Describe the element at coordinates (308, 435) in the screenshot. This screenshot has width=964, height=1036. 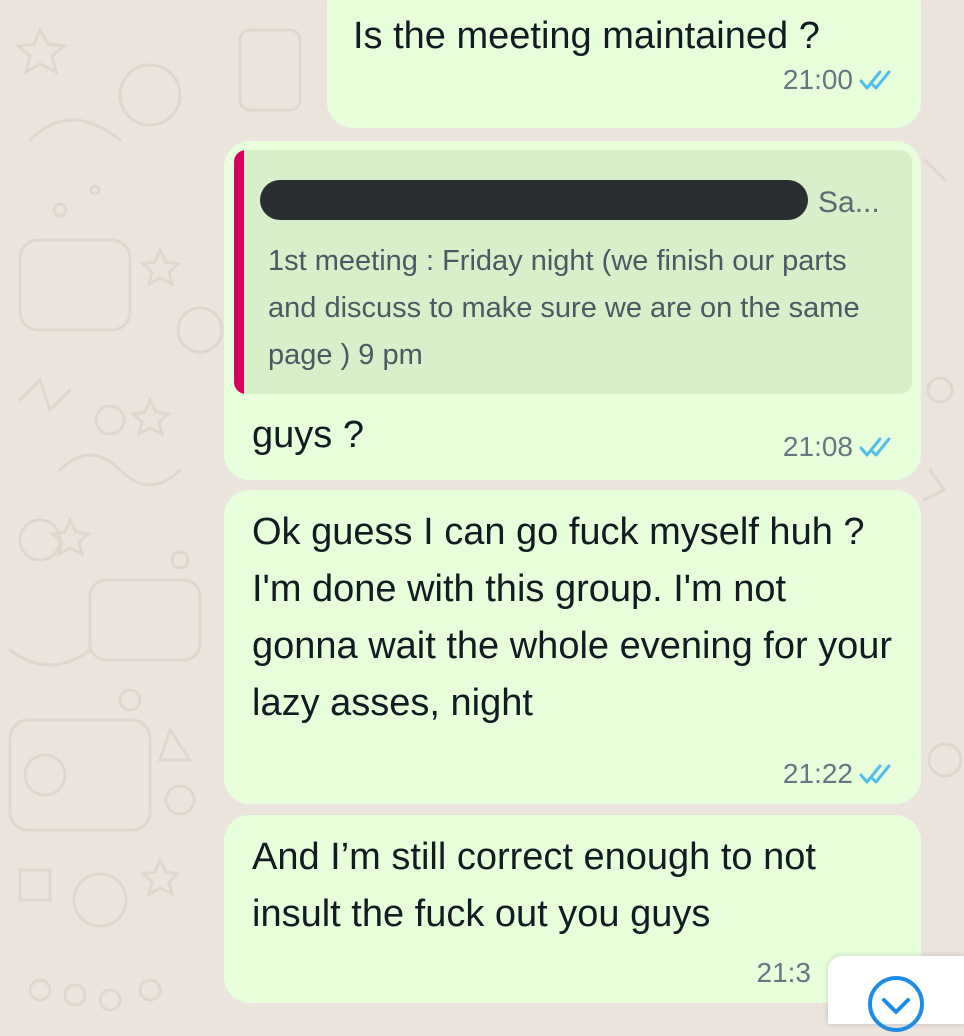
I see `message-text: guys ?` at that location.